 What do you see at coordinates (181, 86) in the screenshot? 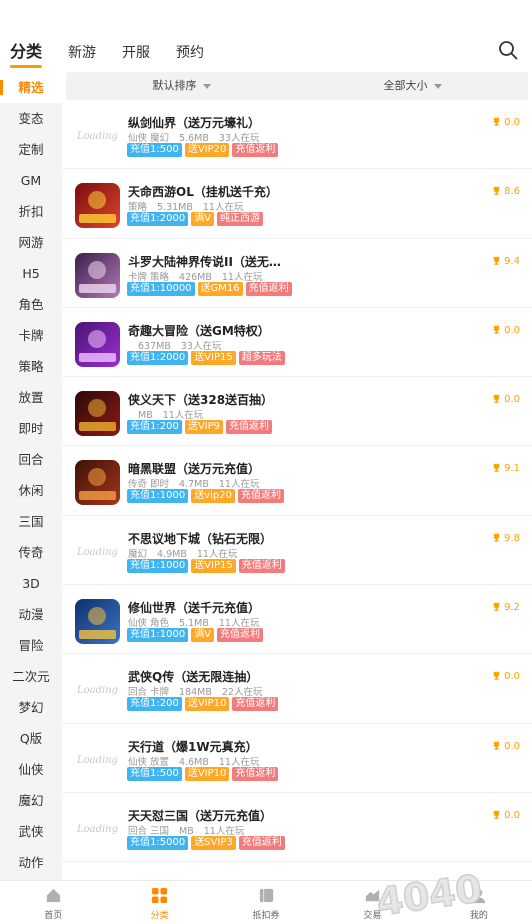
I see `sort-filter: 默认排序` at bounding box center [181, 86].